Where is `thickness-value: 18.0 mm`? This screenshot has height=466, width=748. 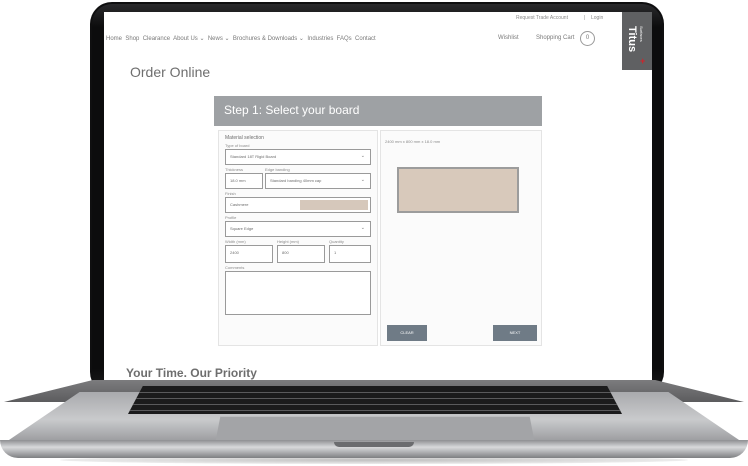
thickness-value: 18.0 mm is located at coordinates (238, 180).